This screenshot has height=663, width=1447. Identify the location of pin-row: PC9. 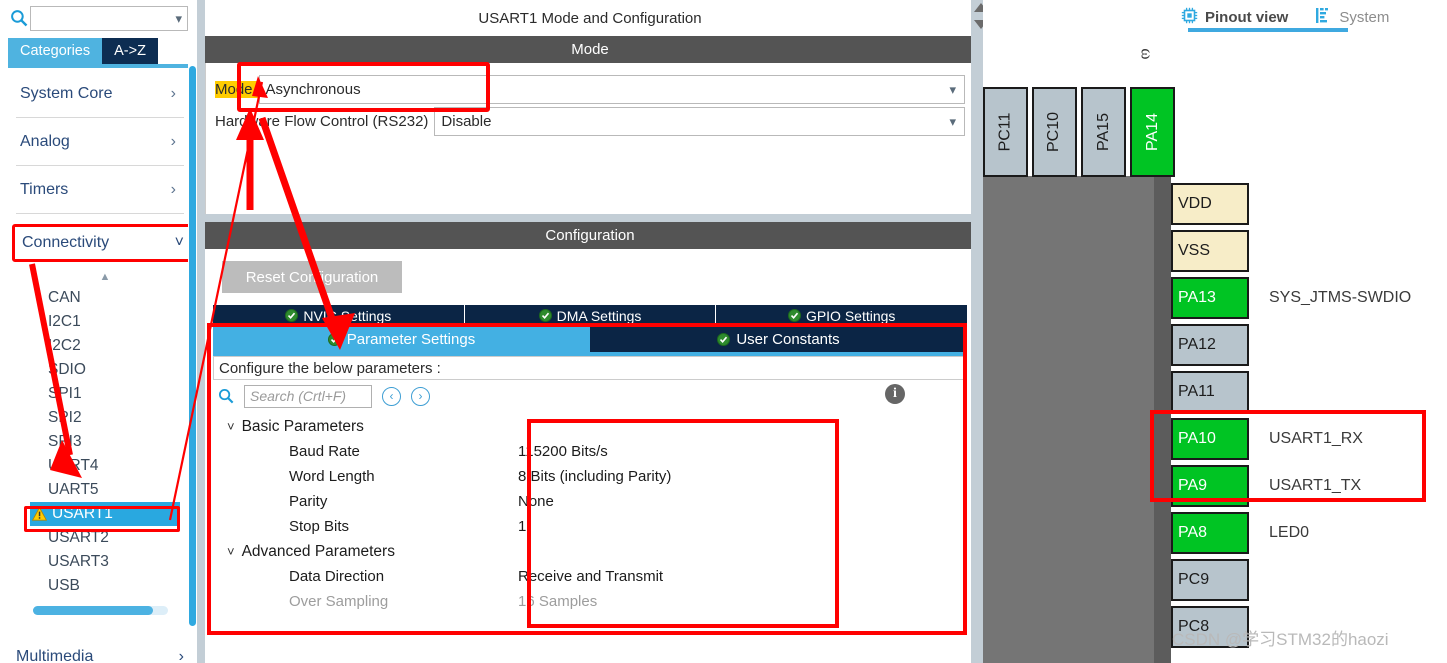
(1309, 579).